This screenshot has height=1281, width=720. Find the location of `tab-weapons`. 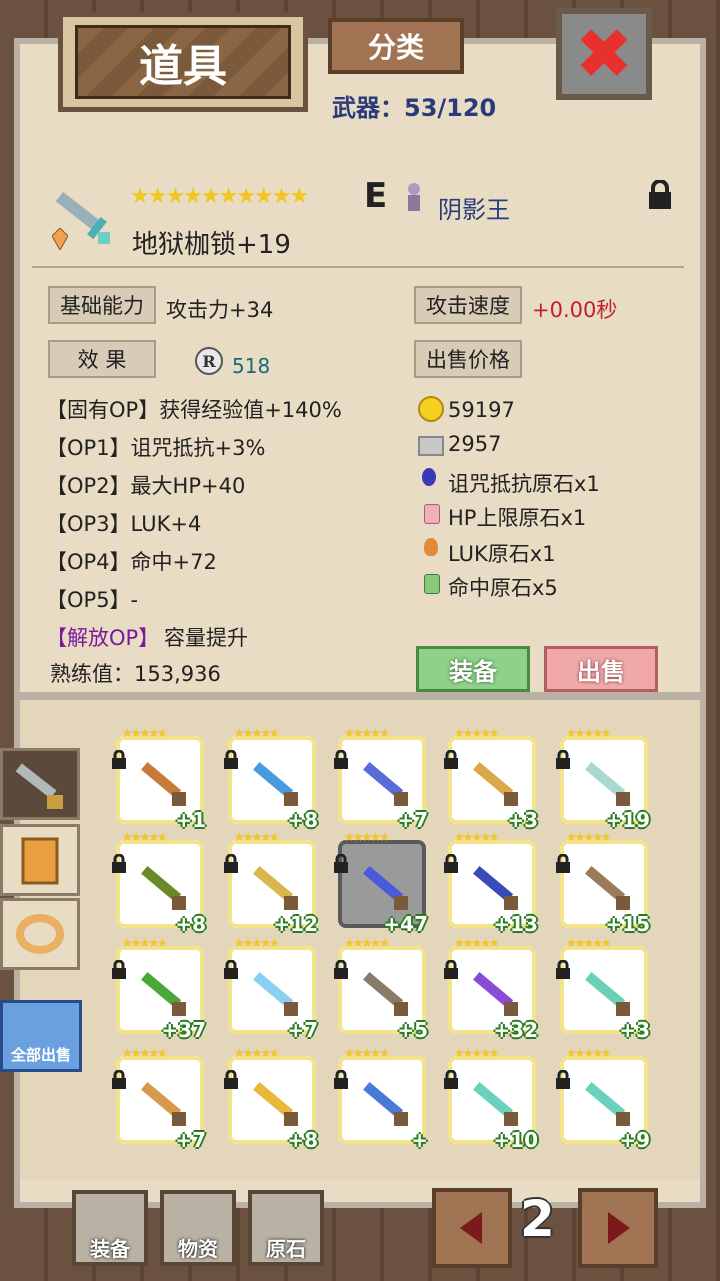

tab-weapons is located at coordinates (40, 784).